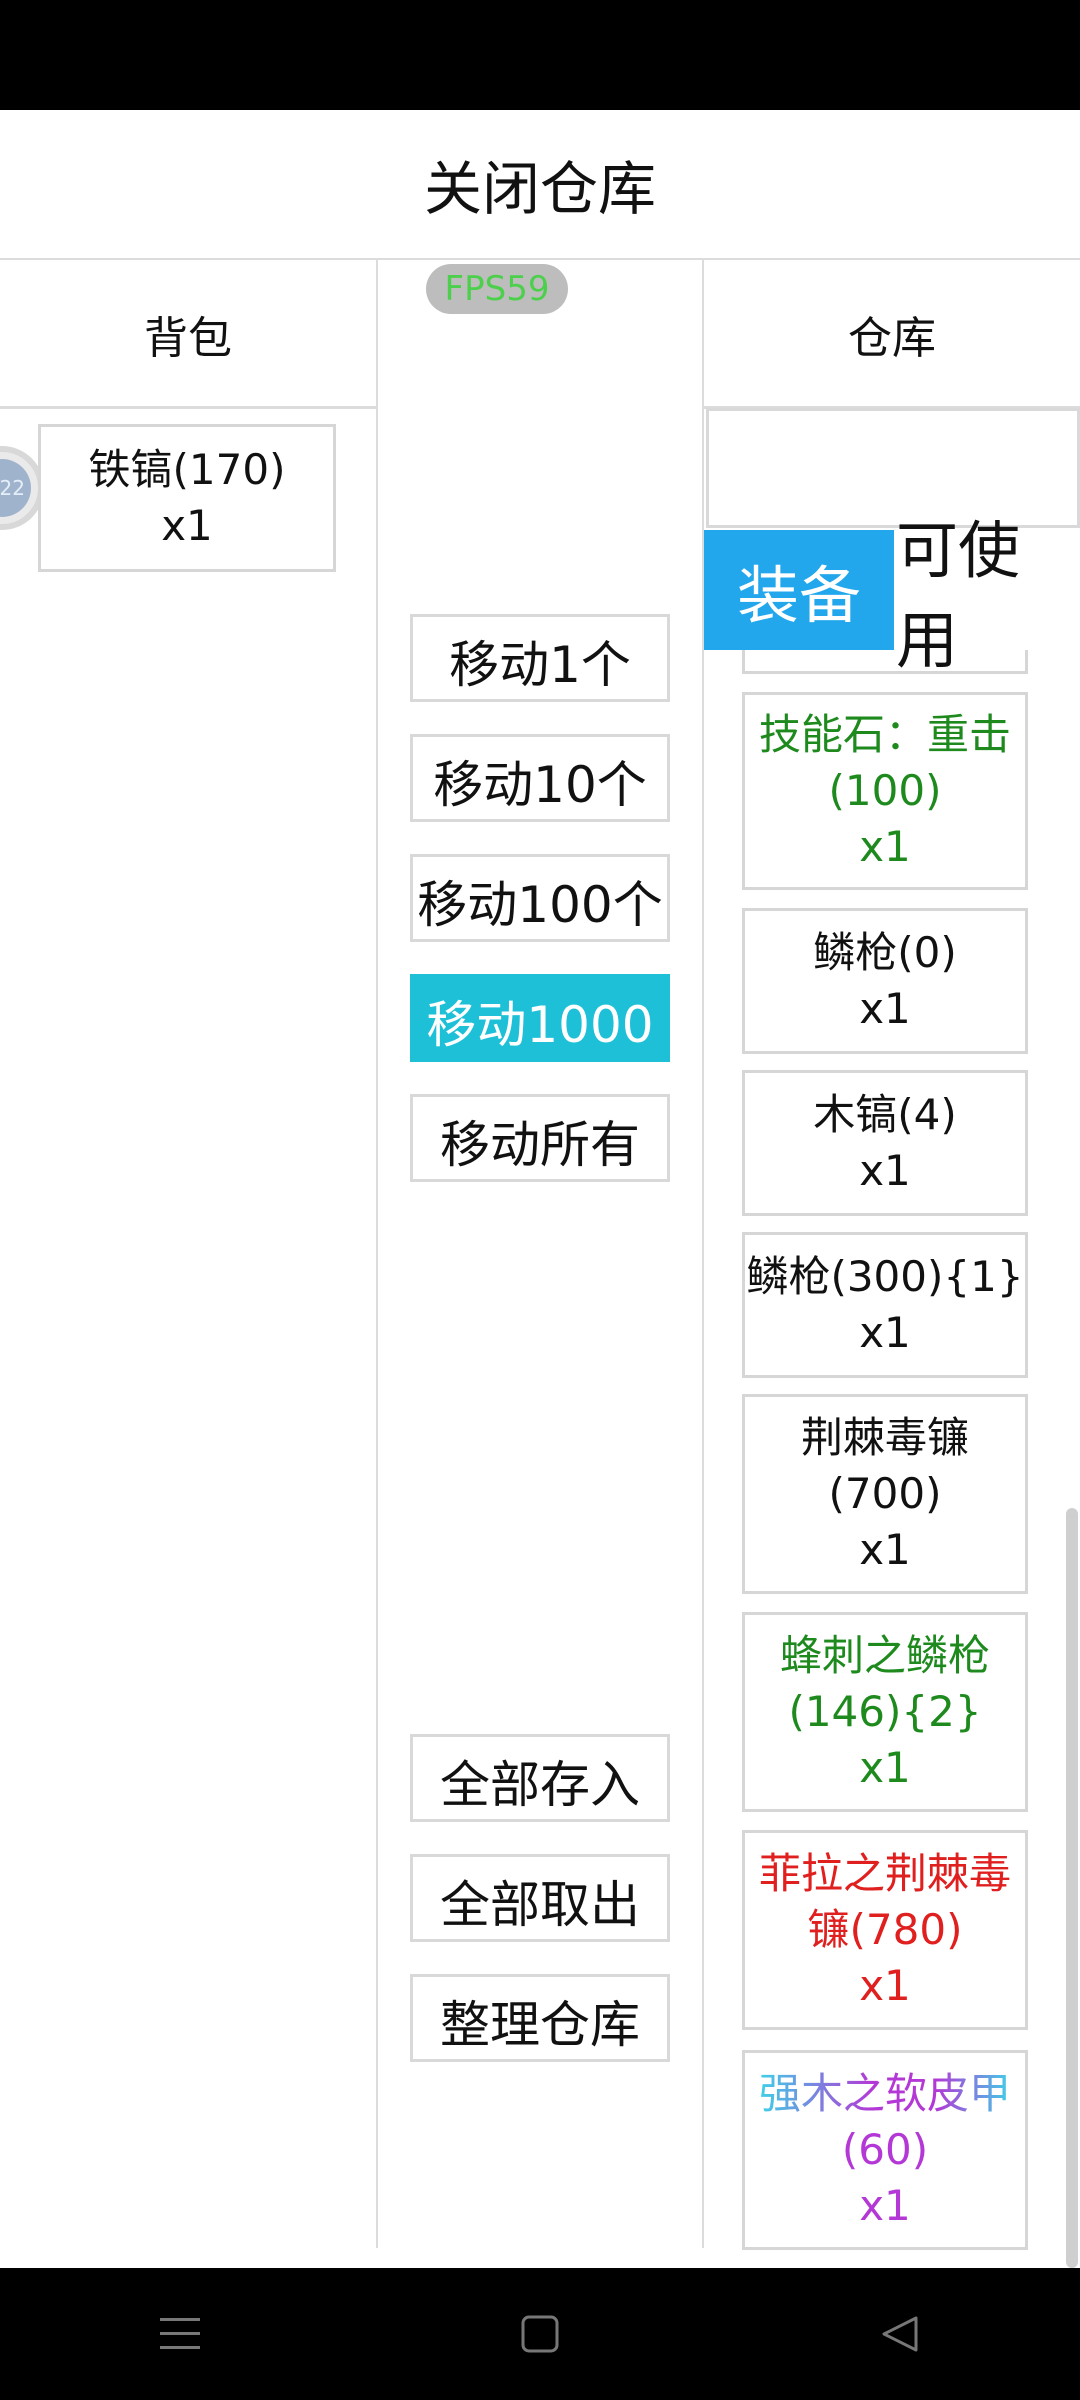 The height and width of the screenshot is (2400, 1080). I want to click on warehouse-item: 鳞枪(0) x1, so click(885, 981).